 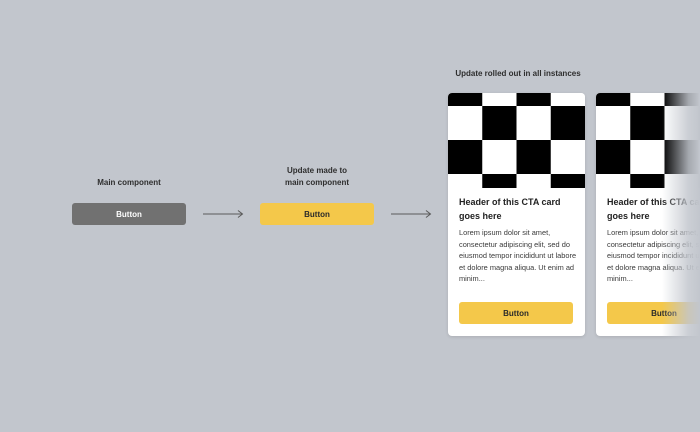 I want to click on main-component-button: Button, so click(x=129, y=214).